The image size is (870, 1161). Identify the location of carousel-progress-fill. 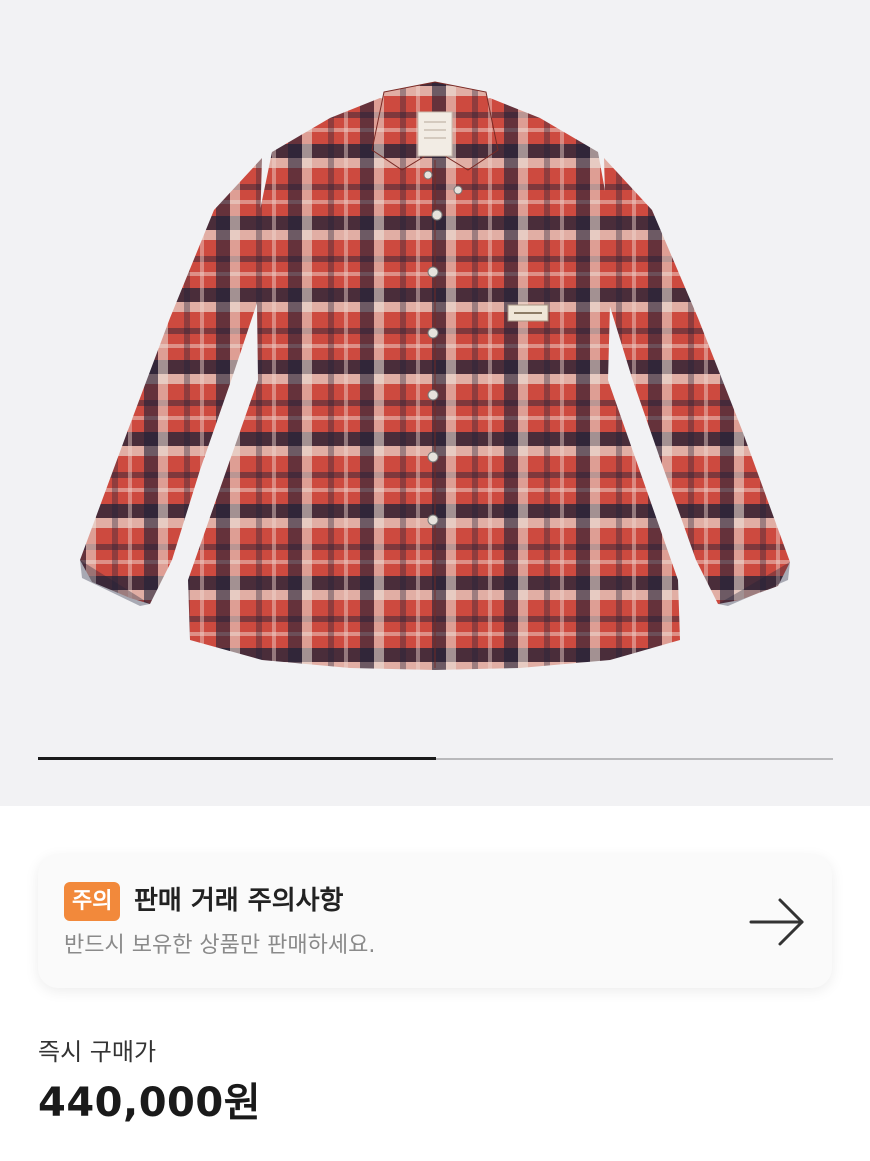
(237, 758).